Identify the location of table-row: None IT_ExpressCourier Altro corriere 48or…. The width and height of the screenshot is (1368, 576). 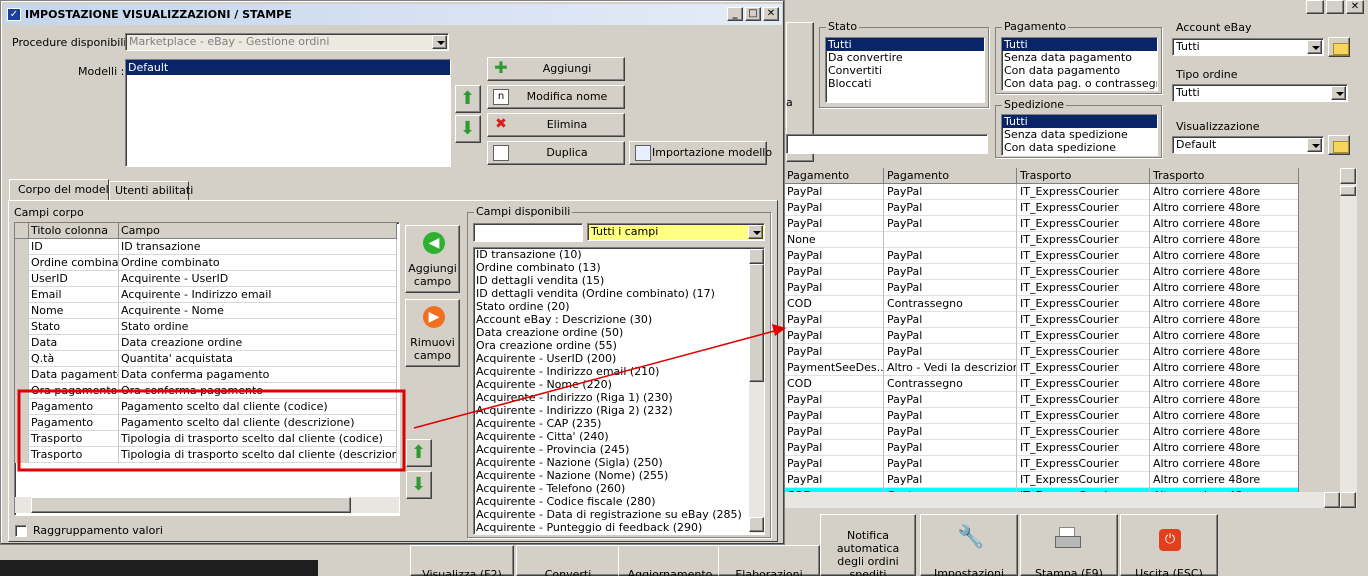
(1041, 240).